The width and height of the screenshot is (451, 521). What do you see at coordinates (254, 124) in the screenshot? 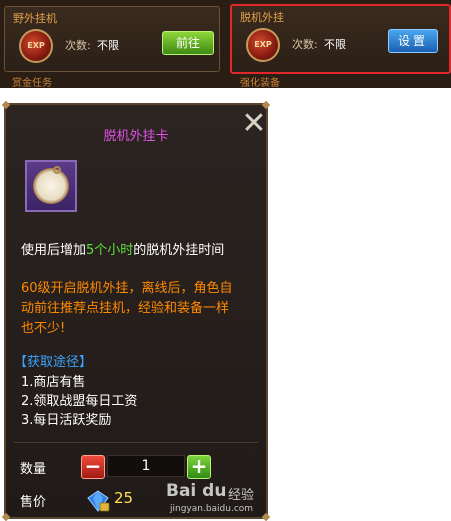
I see `close-icon: ✕` at bounding box center [254, 124].